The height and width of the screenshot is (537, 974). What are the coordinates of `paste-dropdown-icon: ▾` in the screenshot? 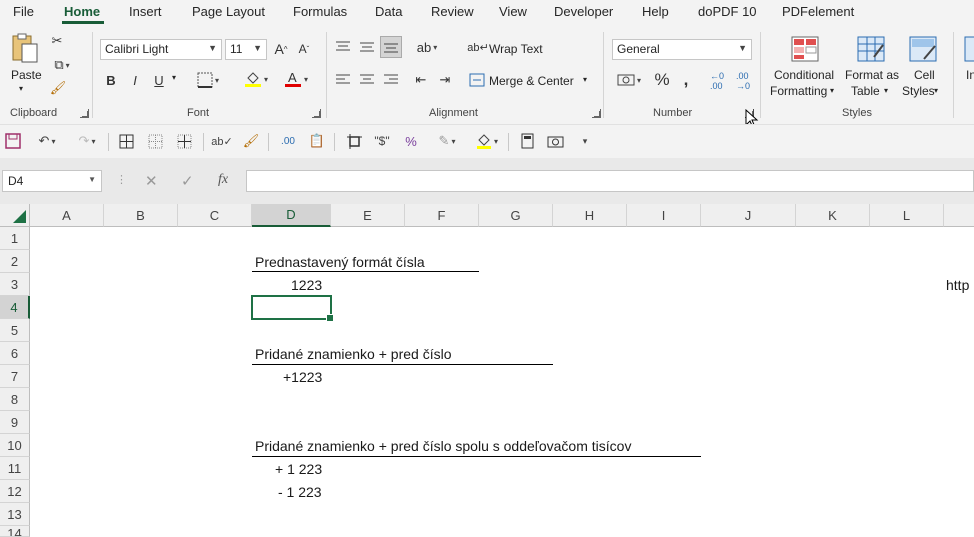 It's located at (21, 88).